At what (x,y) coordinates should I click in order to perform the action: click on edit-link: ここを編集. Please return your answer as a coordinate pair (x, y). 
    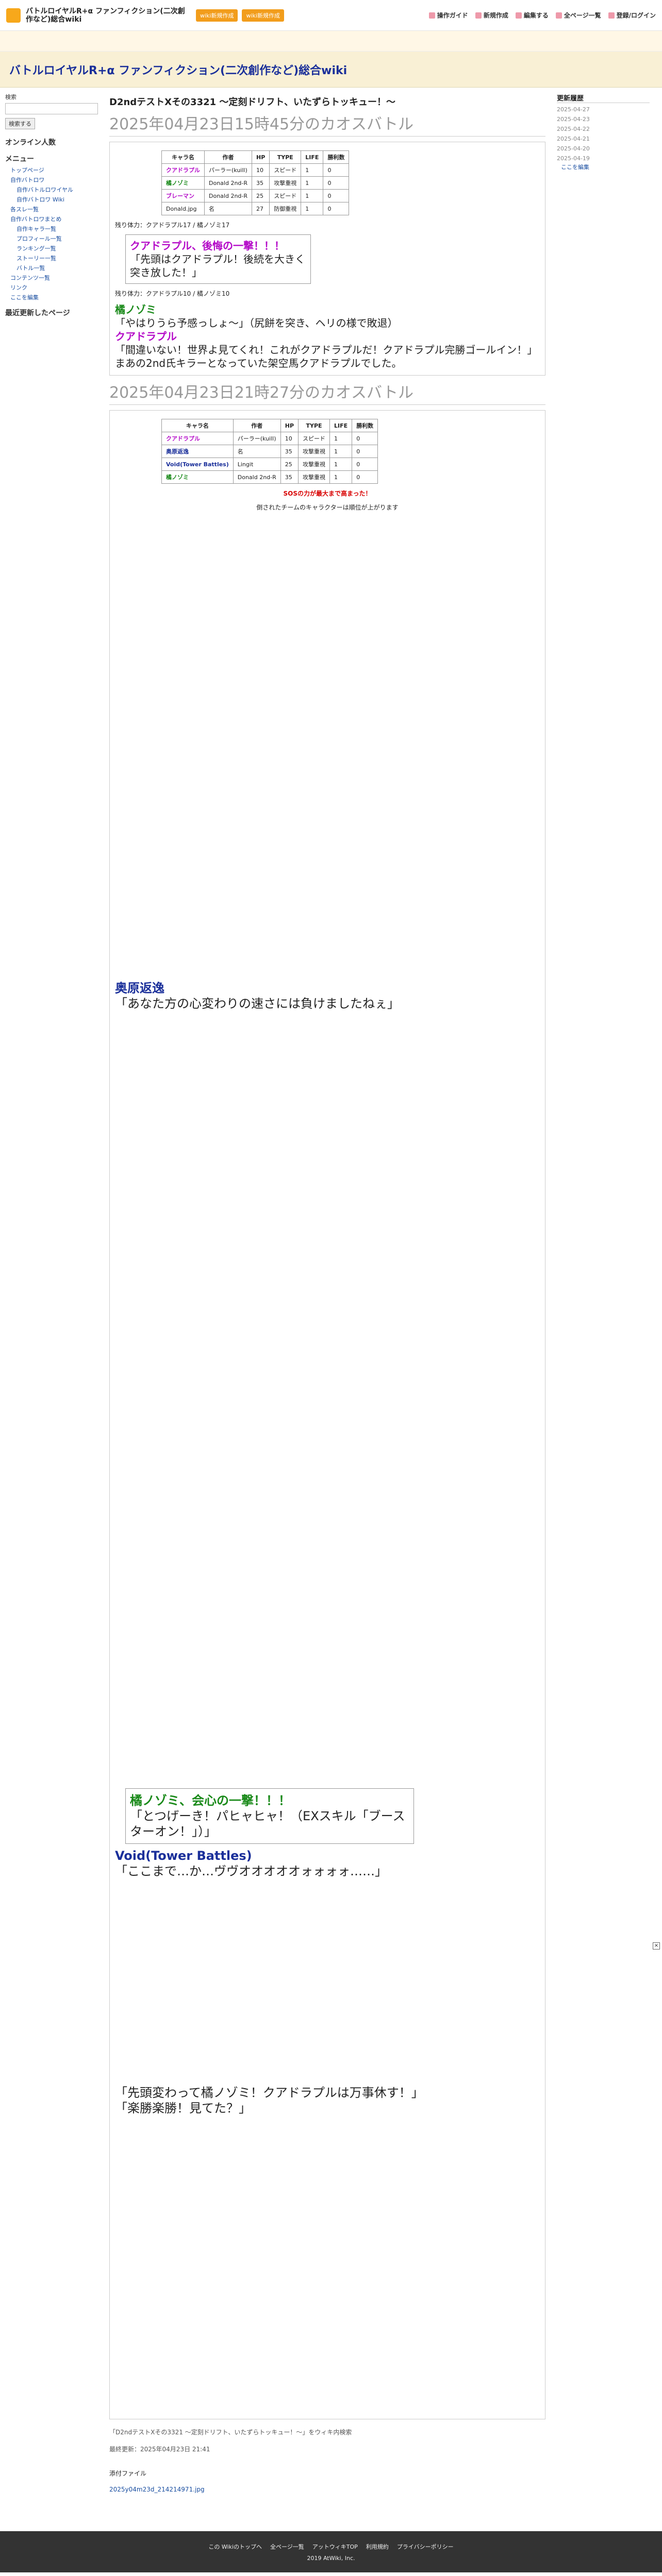
    Looking at the image, I should click on (605, 167).